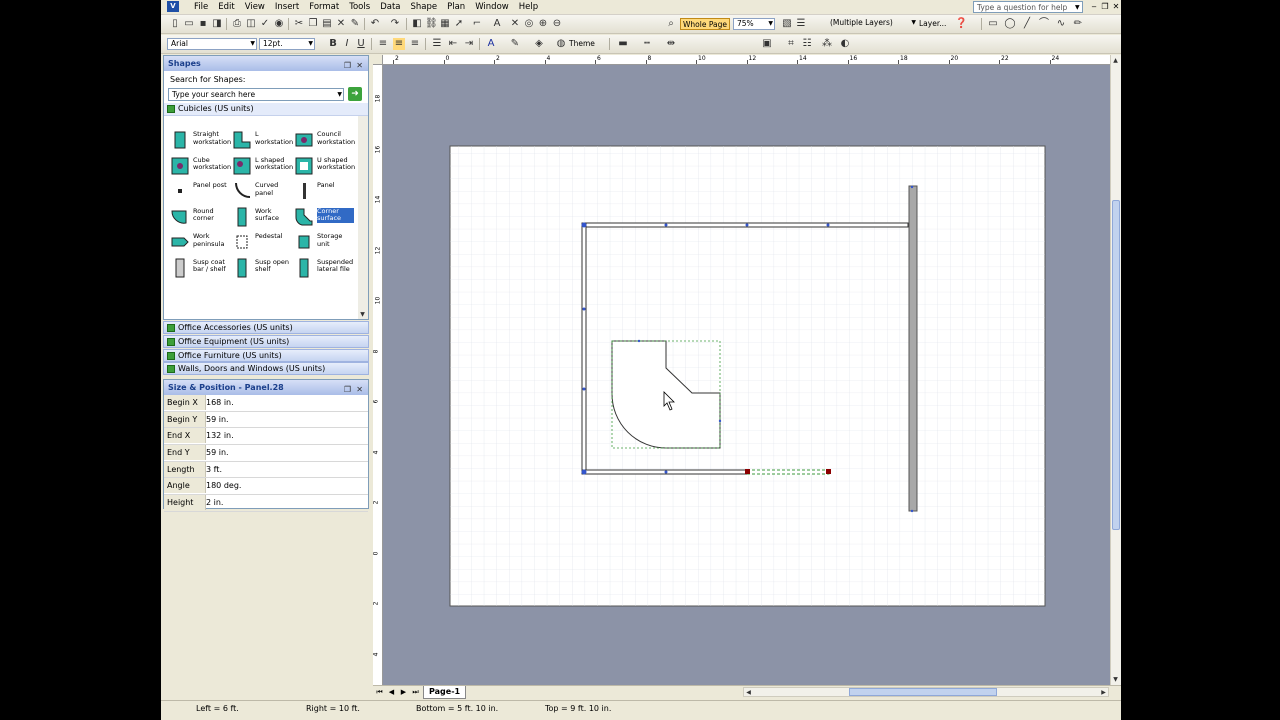 This screenshot has width=1280, height=720. Describe the element at coordinates (770, 24) in the screenshot. I see `zoom-dropdown-icon: ▼` at that location.